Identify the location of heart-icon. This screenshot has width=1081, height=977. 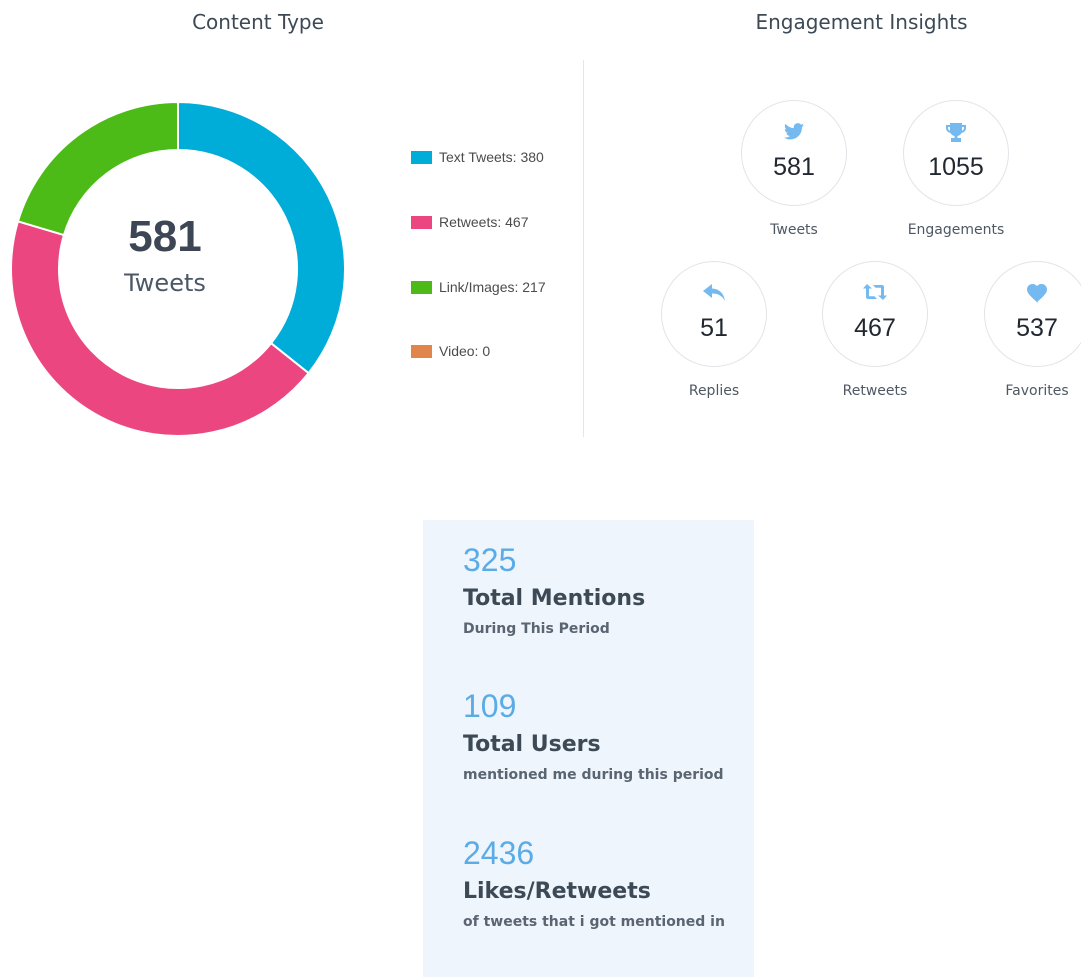
(1033, 293).